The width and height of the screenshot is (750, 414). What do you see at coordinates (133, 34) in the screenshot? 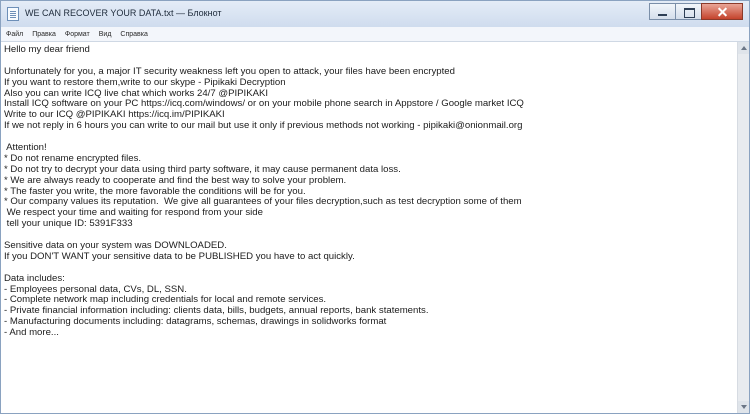
I see `menu-help: Справка` at bounding box center [133, 34].